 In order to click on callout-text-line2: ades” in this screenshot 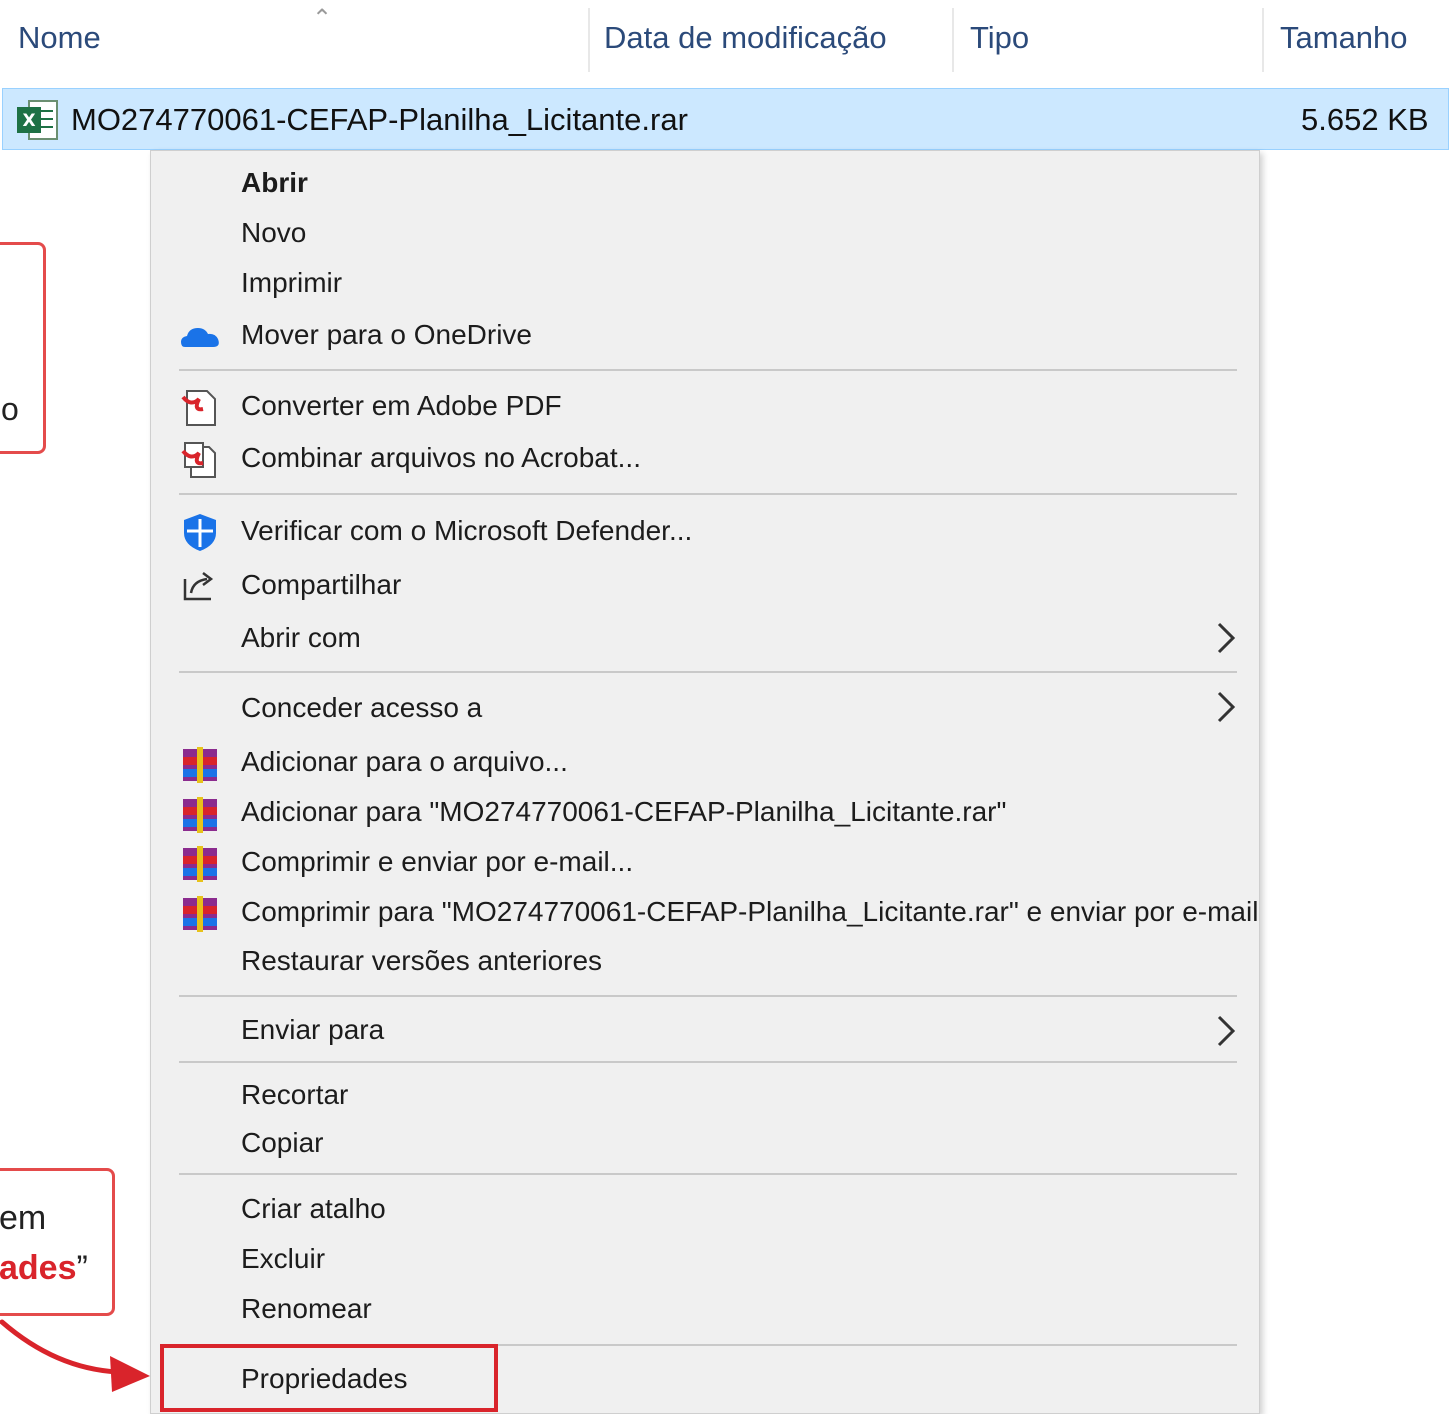, I will do `click(44, 1268)`.